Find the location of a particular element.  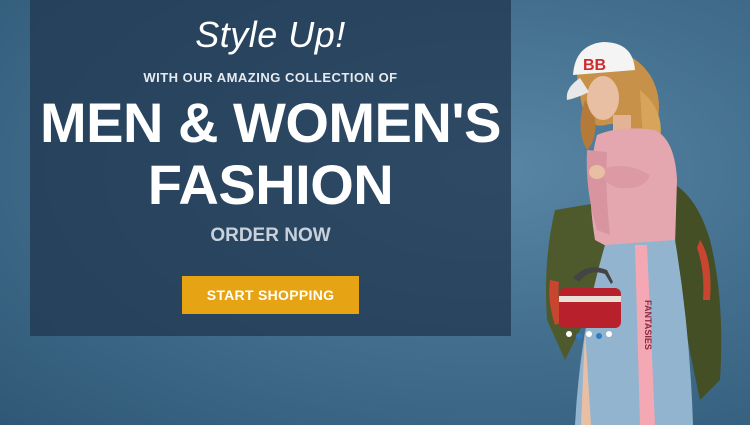

subtitle: WITH OUR AMAZING COLLECTION OF is located at coordinates (270, 77).